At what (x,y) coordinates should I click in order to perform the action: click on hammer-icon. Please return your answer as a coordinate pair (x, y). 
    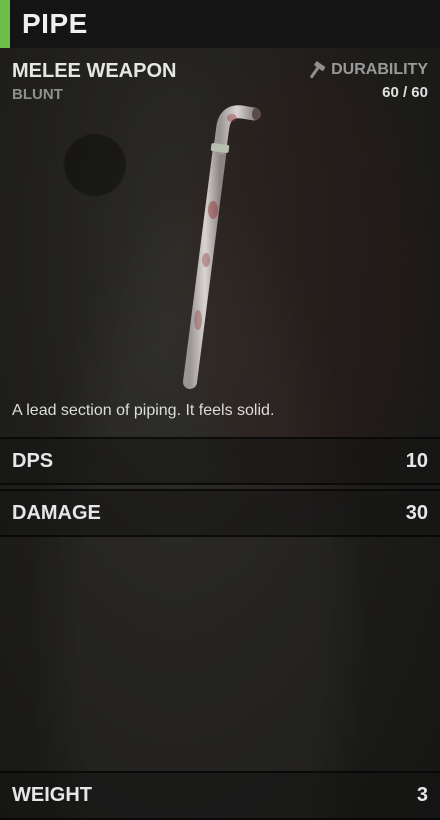
    Looking at the image, I should click on (315, 70).